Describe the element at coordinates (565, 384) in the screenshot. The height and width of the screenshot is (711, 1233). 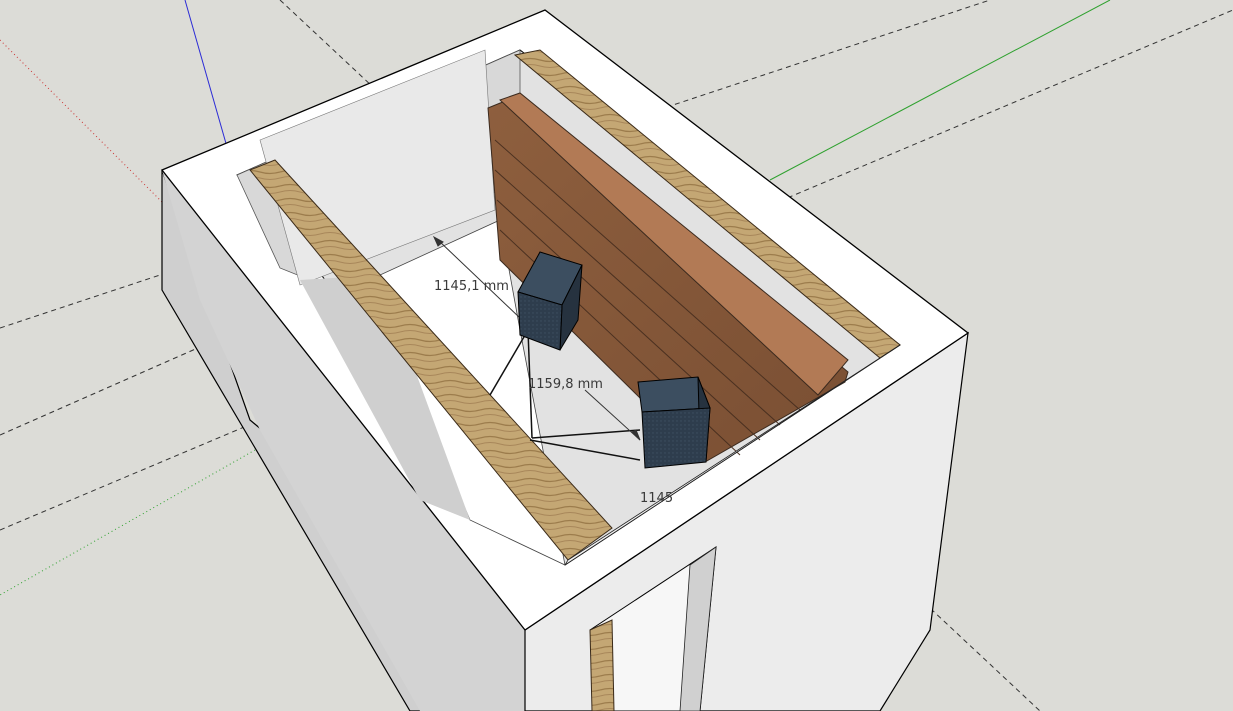
I see `dimension-label-2: 1159,8 mm` at that location.